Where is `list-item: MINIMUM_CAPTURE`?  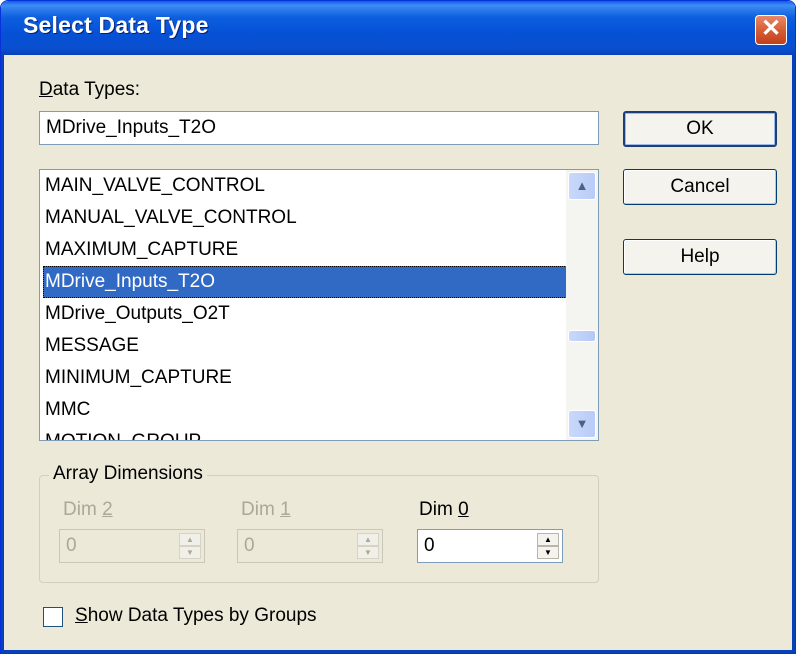 list-item: MINIMUM_CAPTURE is located at coordinates (305, 378).